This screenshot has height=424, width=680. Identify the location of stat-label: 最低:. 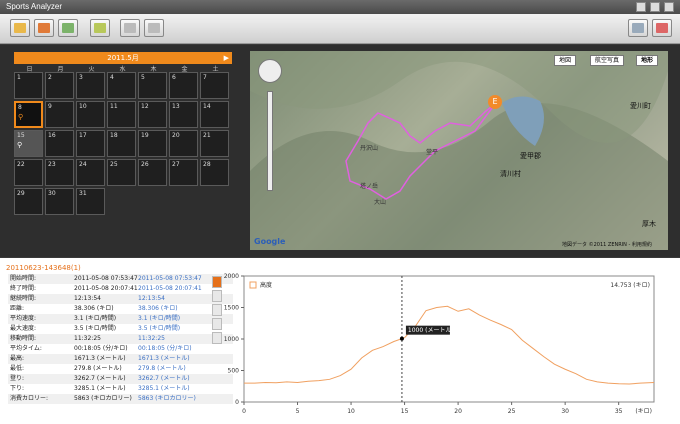
(17, 368).